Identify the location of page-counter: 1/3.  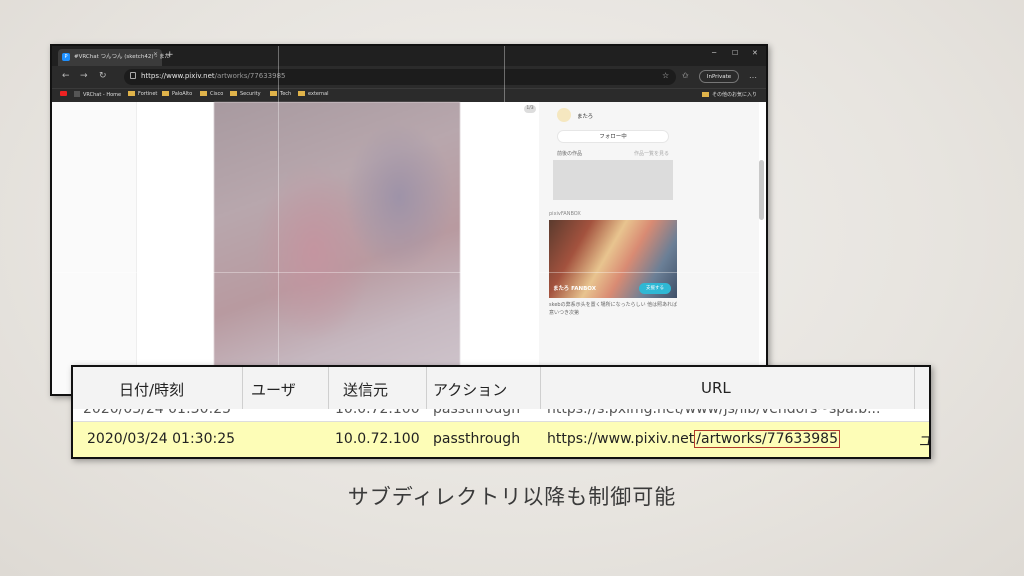
(530, 109).